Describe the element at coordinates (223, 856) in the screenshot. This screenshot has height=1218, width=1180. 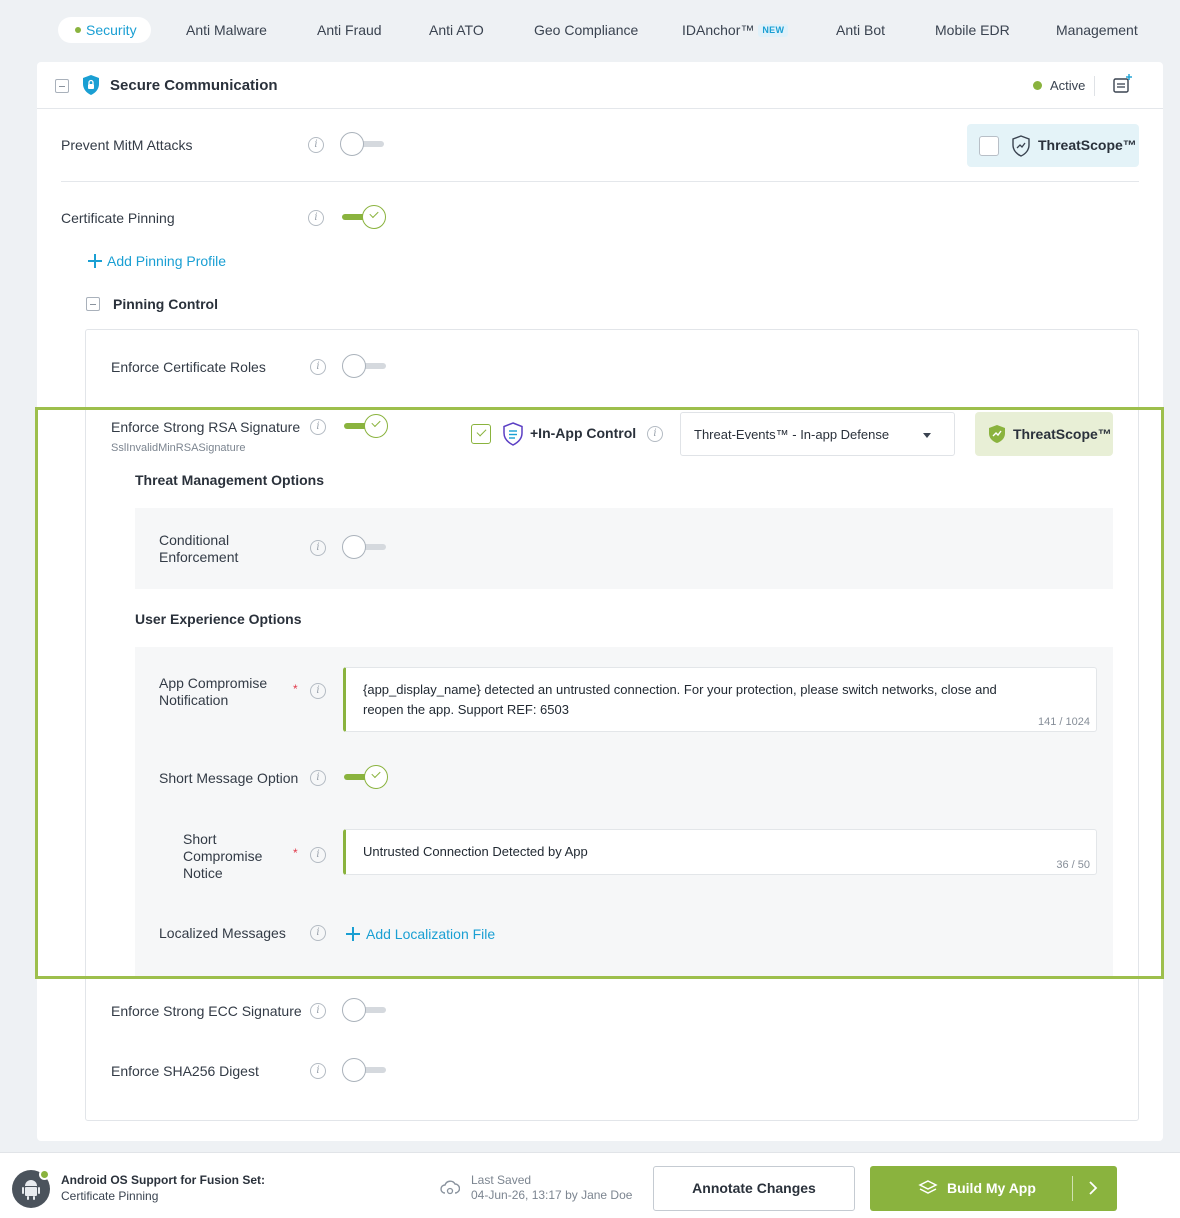
I see `short-notice-label-line2: Compromise` at that location.